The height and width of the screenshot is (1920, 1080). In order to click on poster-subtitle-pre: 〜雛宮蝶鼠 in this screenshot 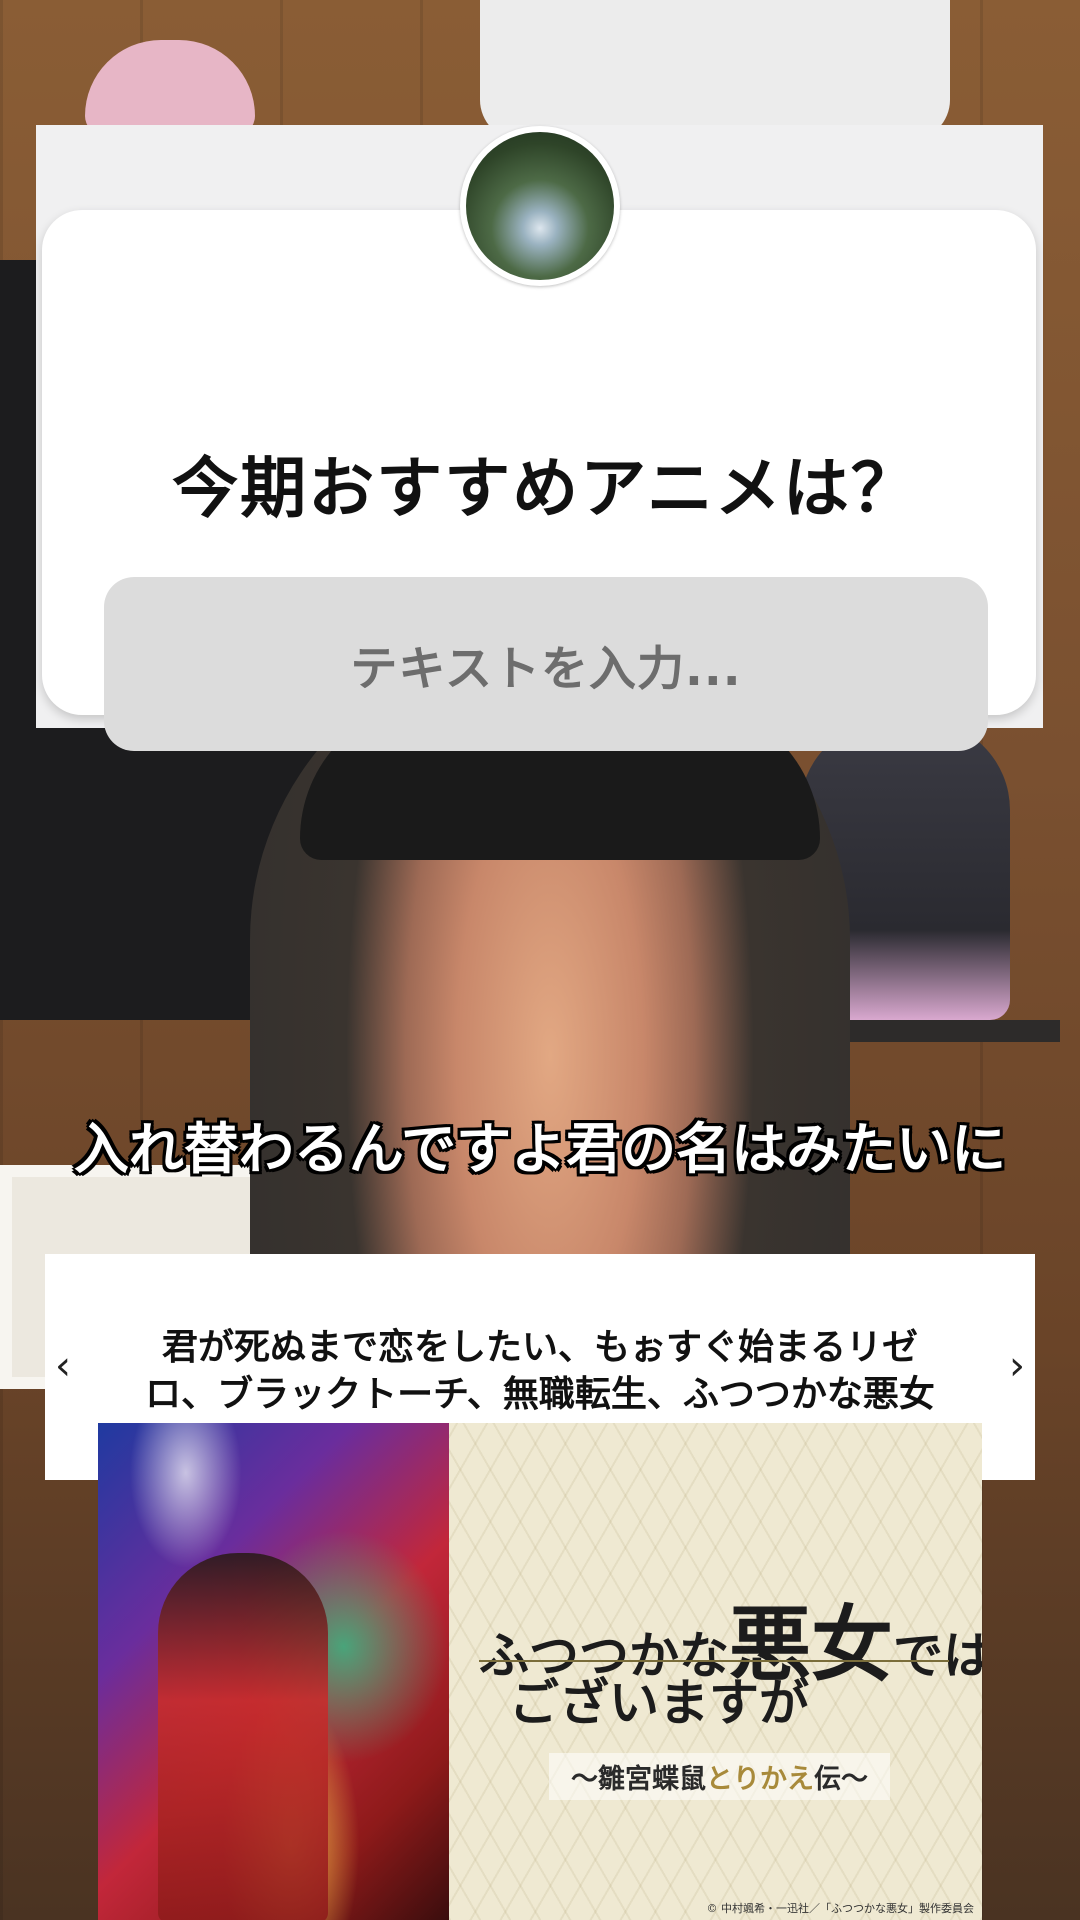, I will do `click(638, 1779)`.